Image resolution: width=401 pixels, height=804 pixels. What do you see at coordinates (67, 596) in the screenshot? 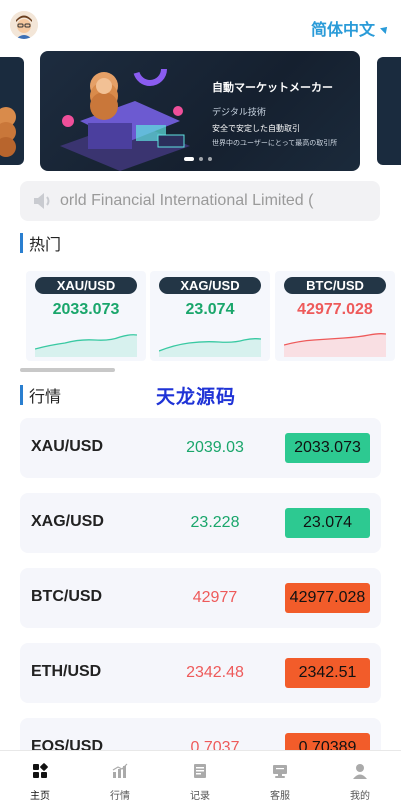
I see `market-symbol: BTC/USD` at bounding box center [67, 596].